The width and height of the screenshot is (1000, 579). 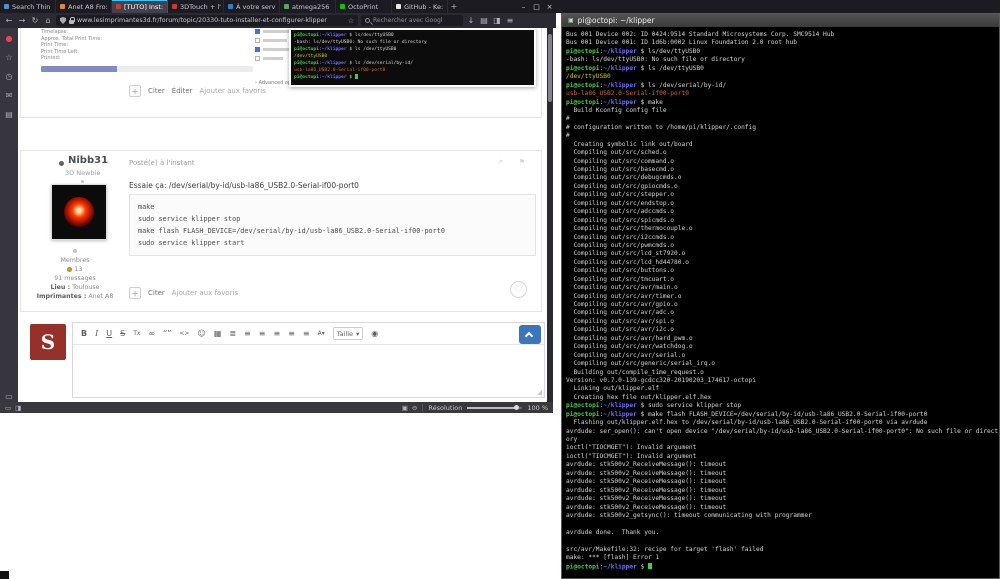 I want to click on minimize-button: –, so click(x=523, y=6).